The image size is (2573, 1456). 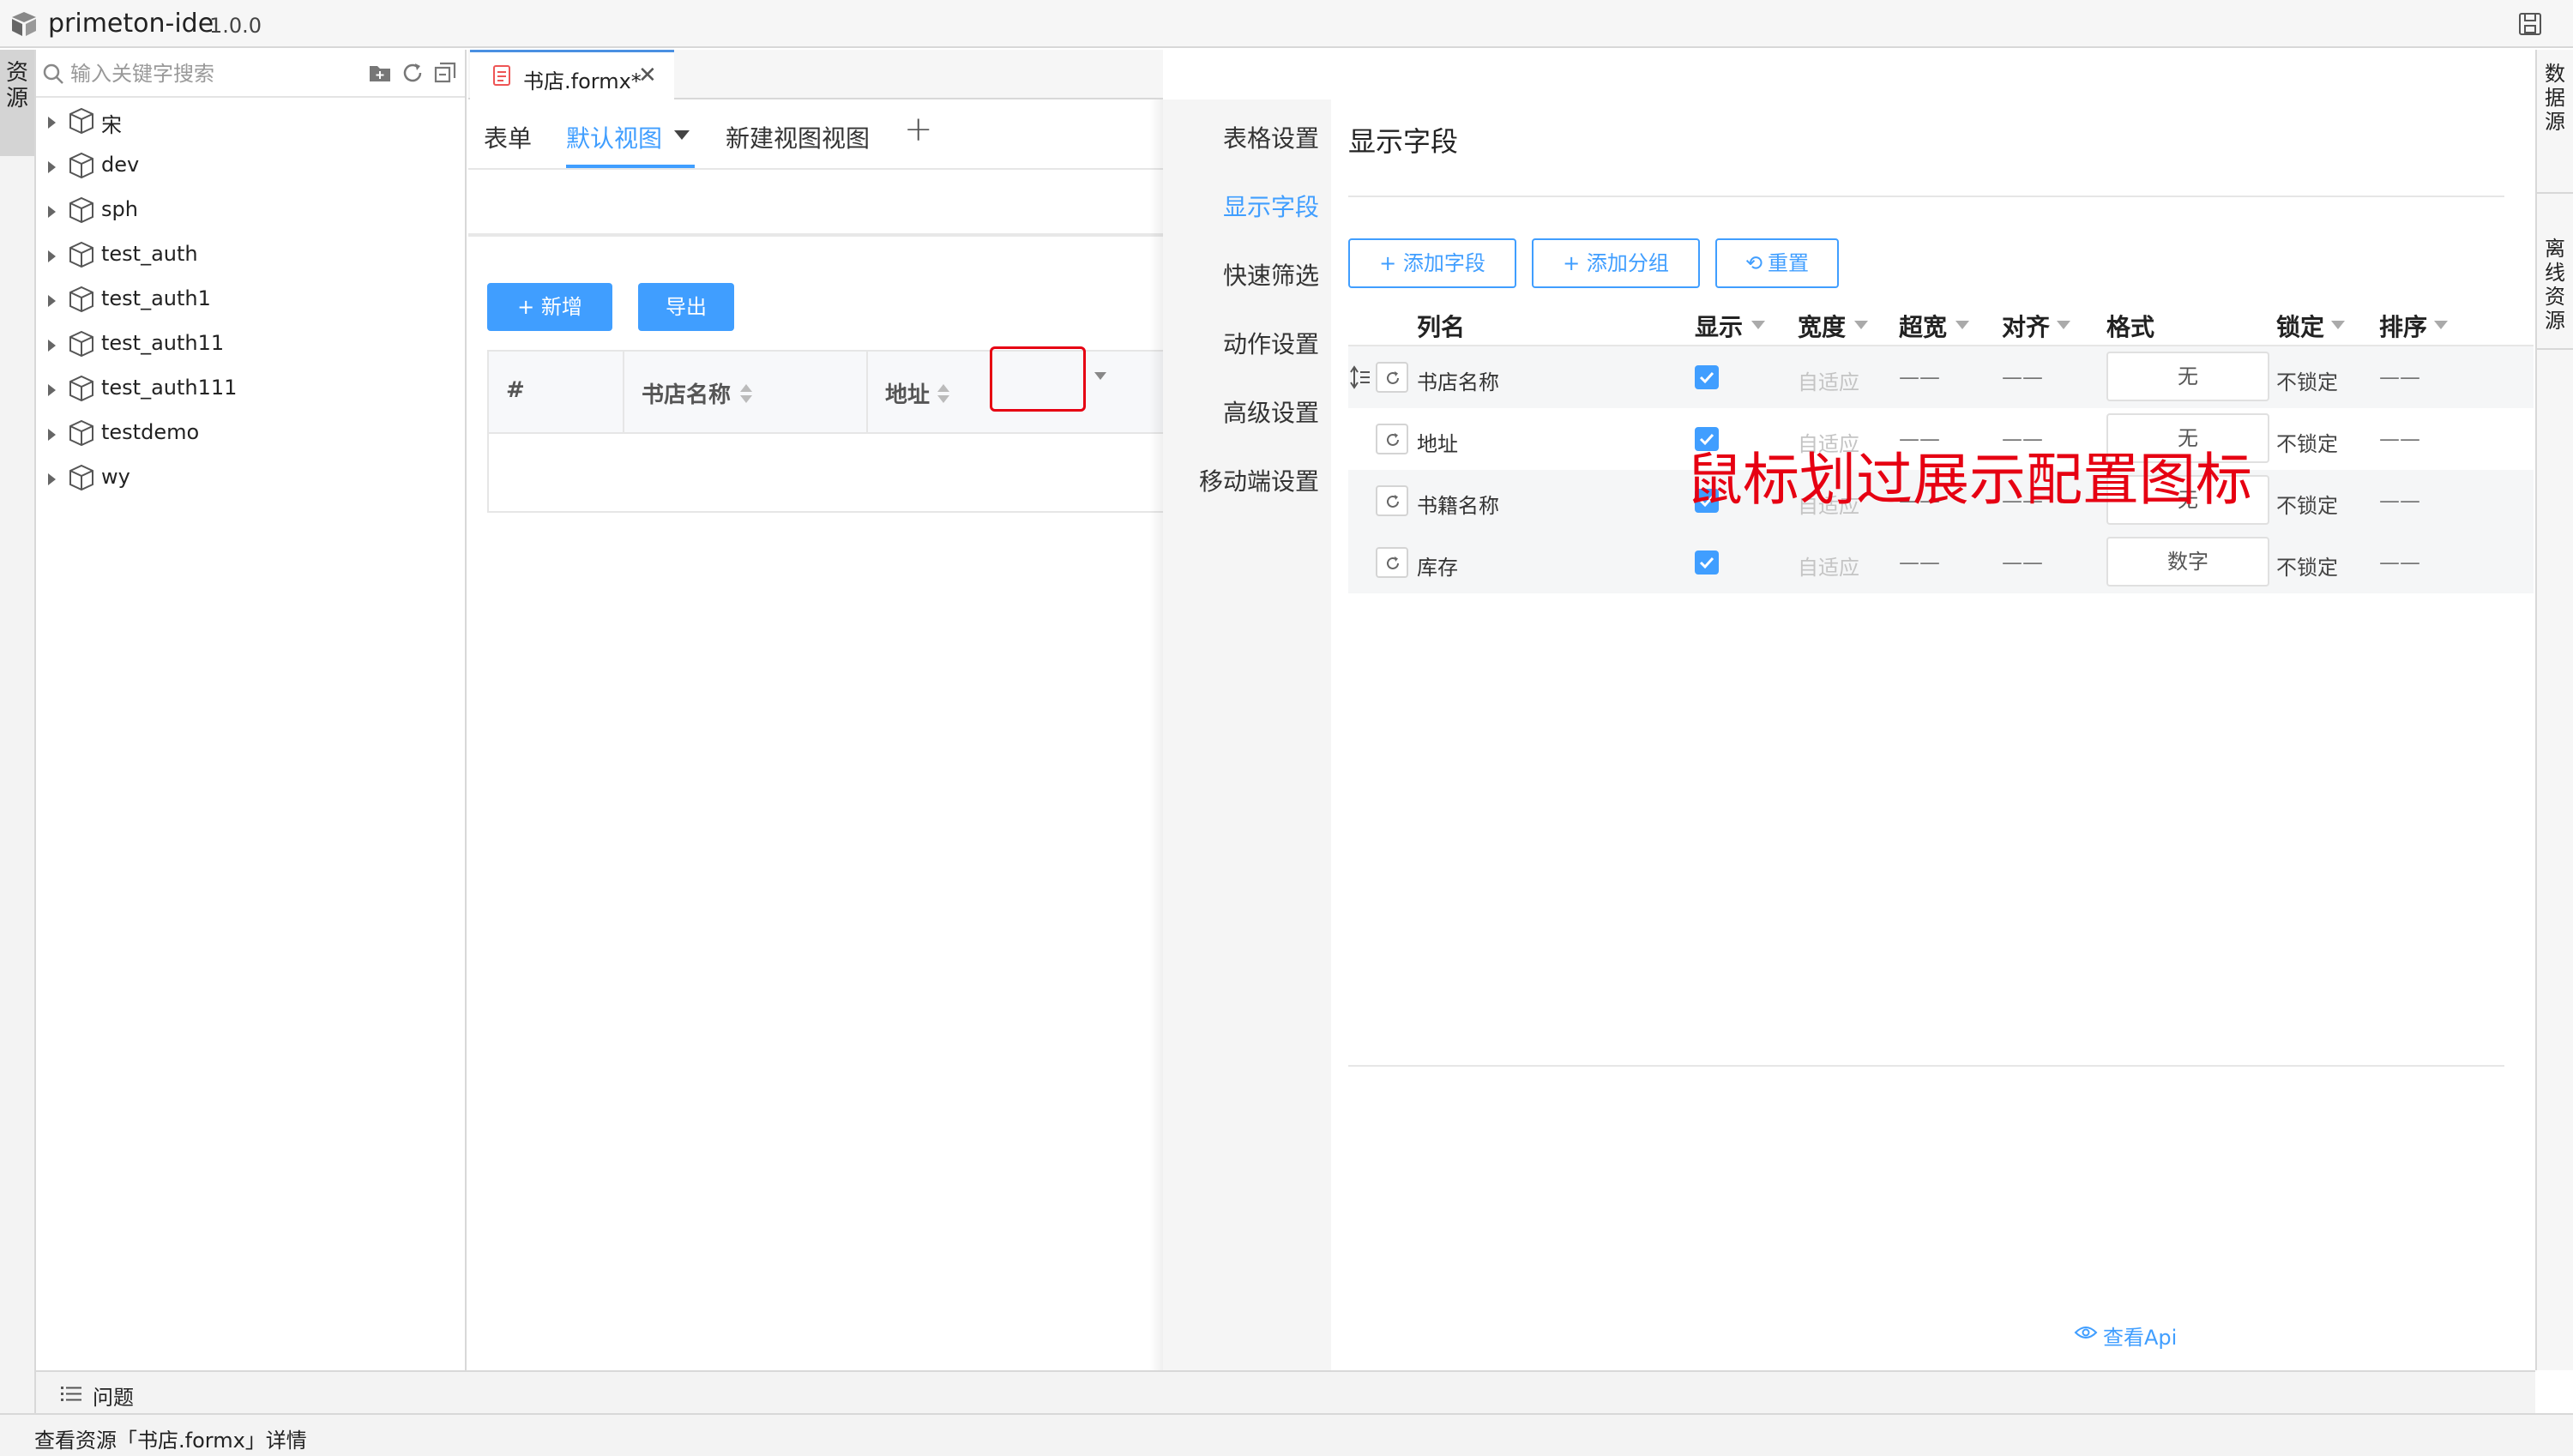 I want to click on nav-advanced-settings: 高级设置, so click(x=1271, y=412).